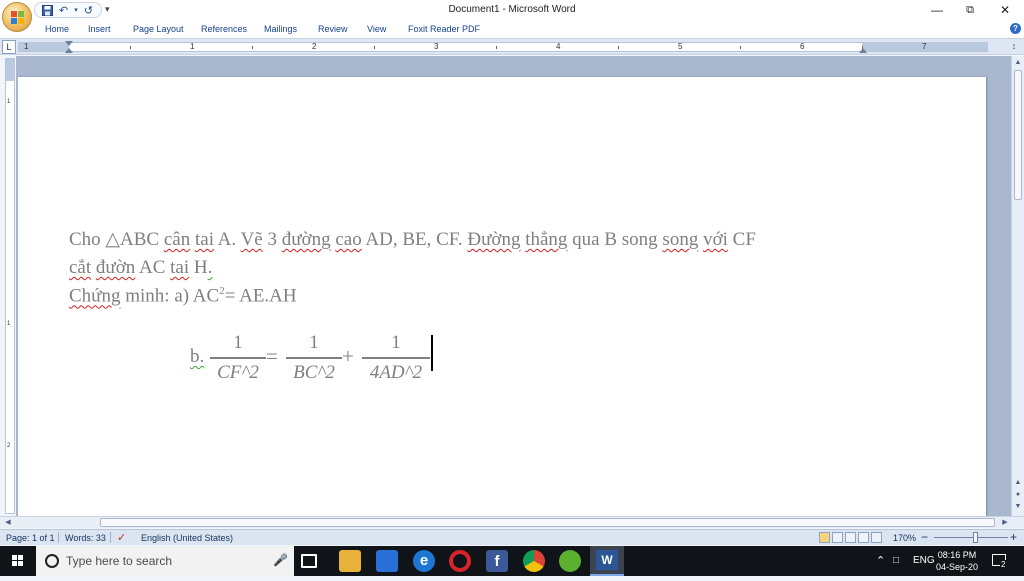  I want to click on notification-count: 2, so click(1003, 564).